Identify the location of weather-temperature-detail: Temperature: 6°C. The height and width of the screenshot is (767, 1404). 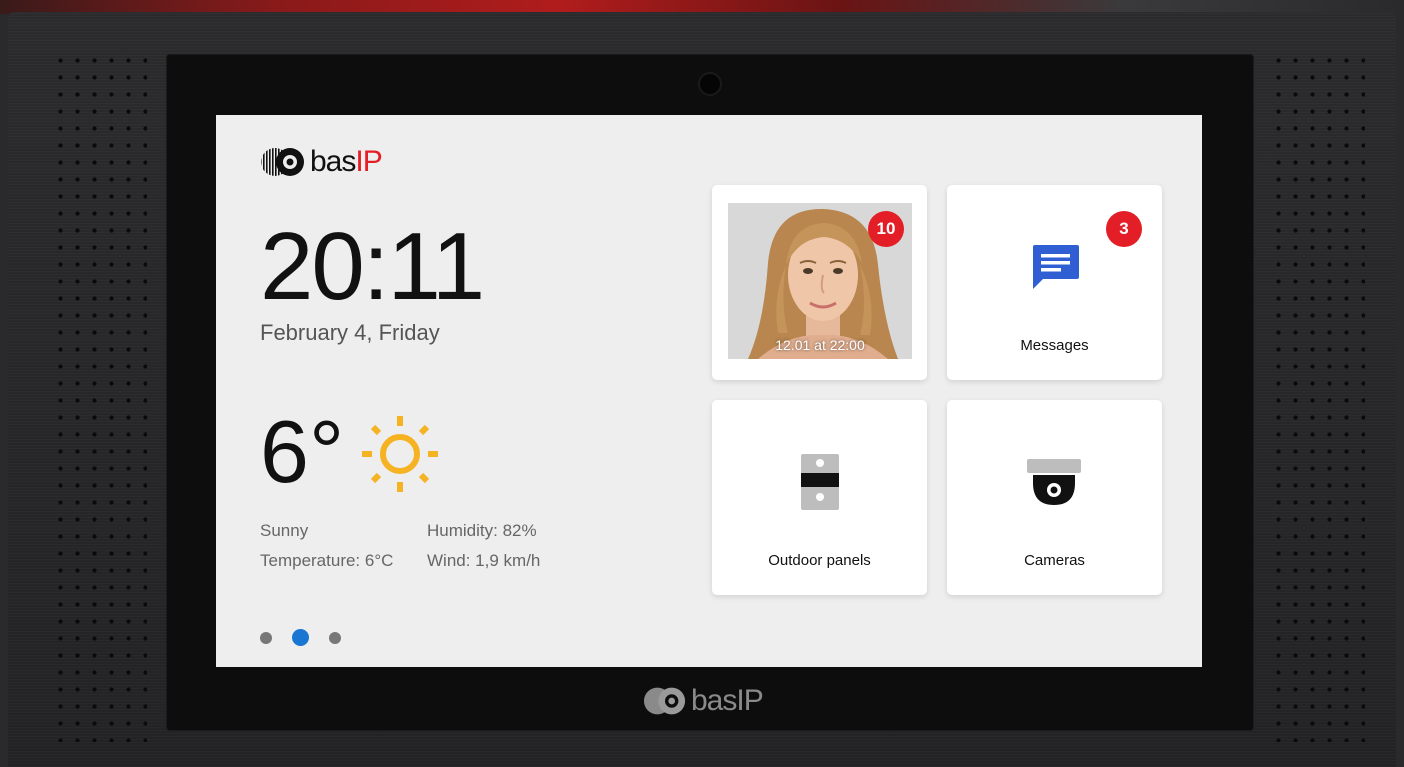
(327, 560).